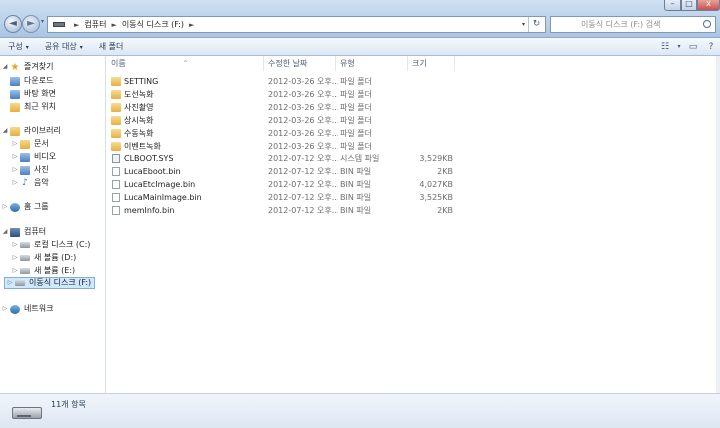 This screenshot has width=720, height=428. I want to click on organize-button: 구성 ▾, so click(18, 47).